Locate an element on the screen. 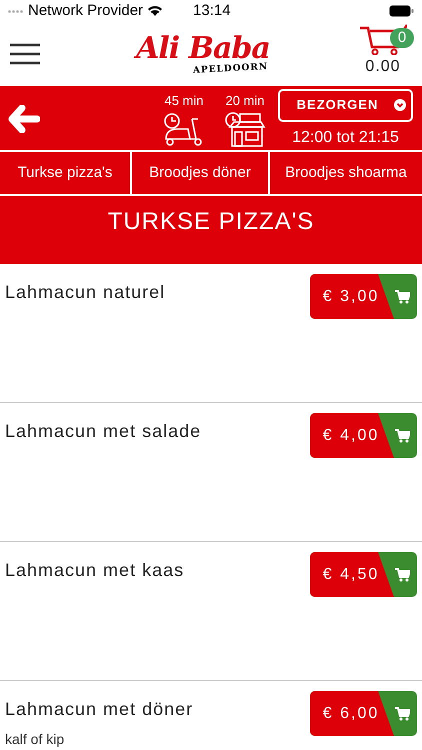 The width and height of the screenshot is (422, 750). category-tab: Turkse pizza's is located at coordinates (65, 173).